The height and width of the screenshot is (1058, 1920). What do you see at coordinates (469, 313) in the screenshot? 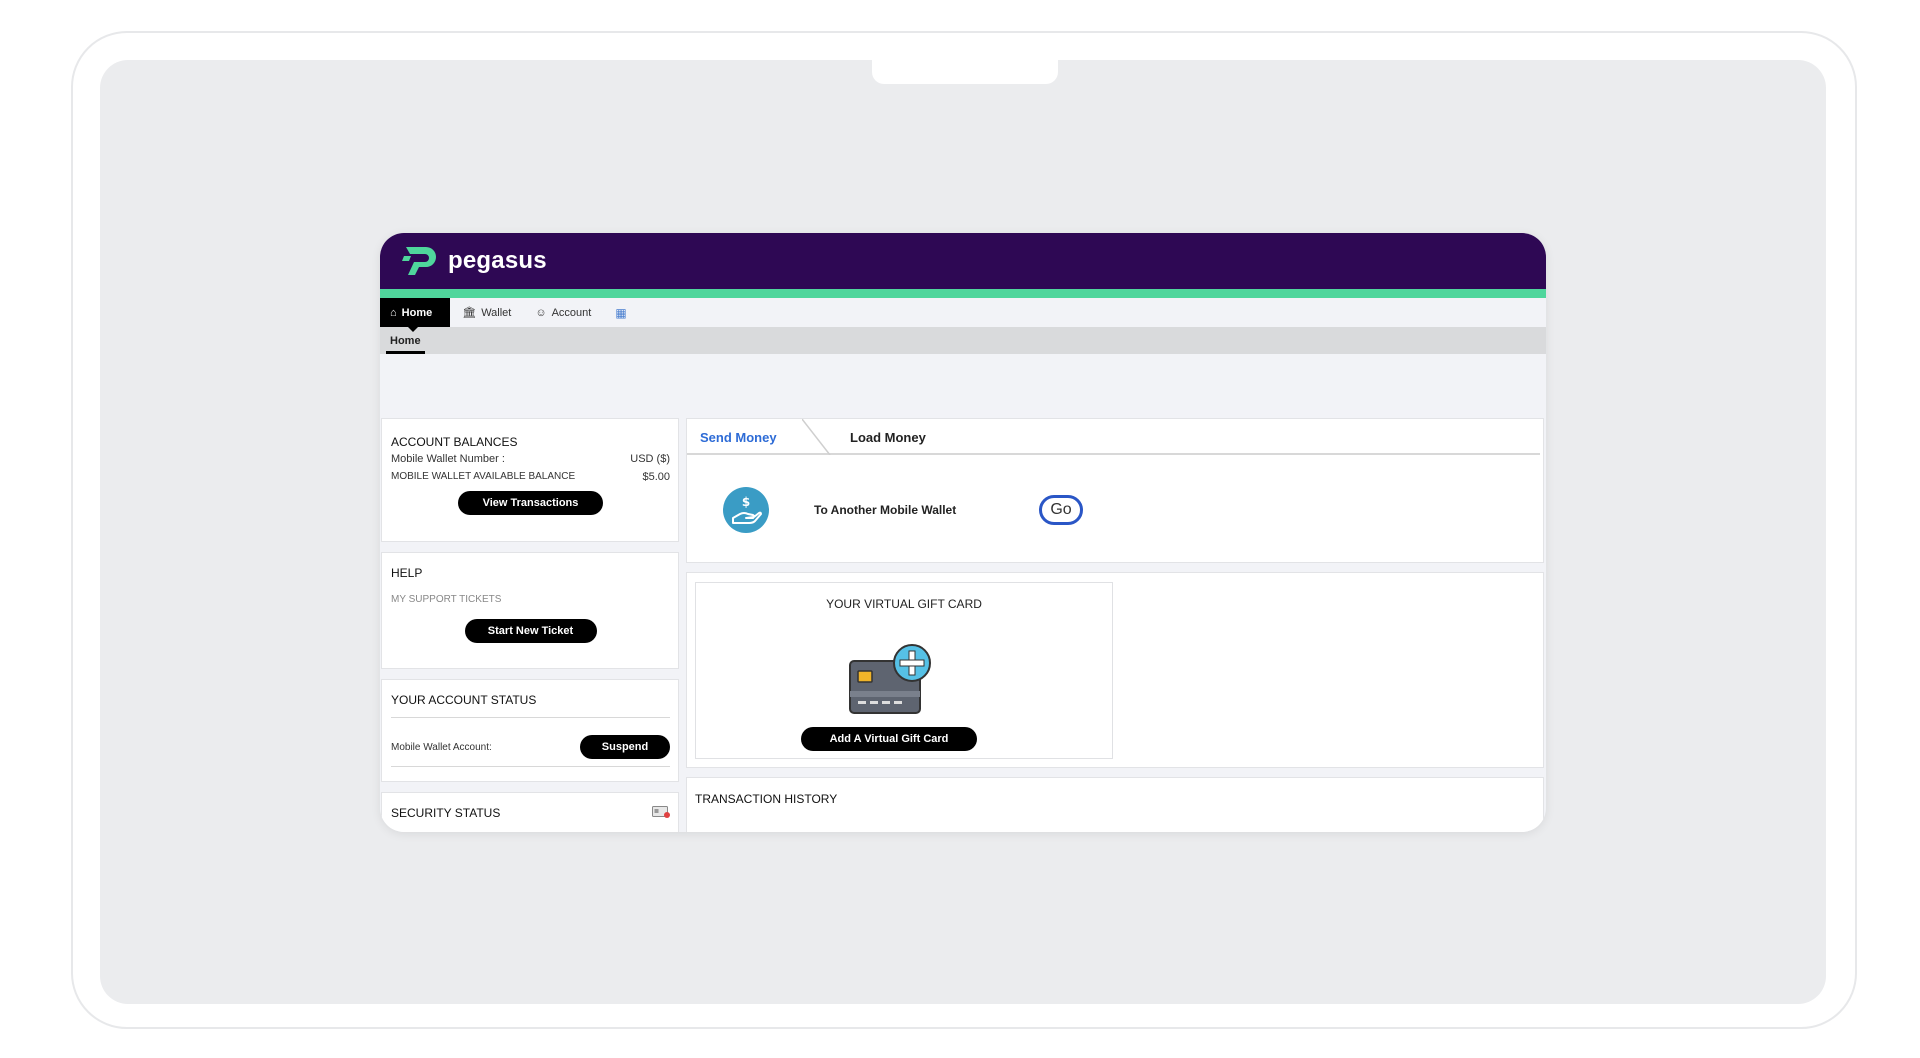
I see `bank-icon: 🏛` at bounding box center [469, 313].